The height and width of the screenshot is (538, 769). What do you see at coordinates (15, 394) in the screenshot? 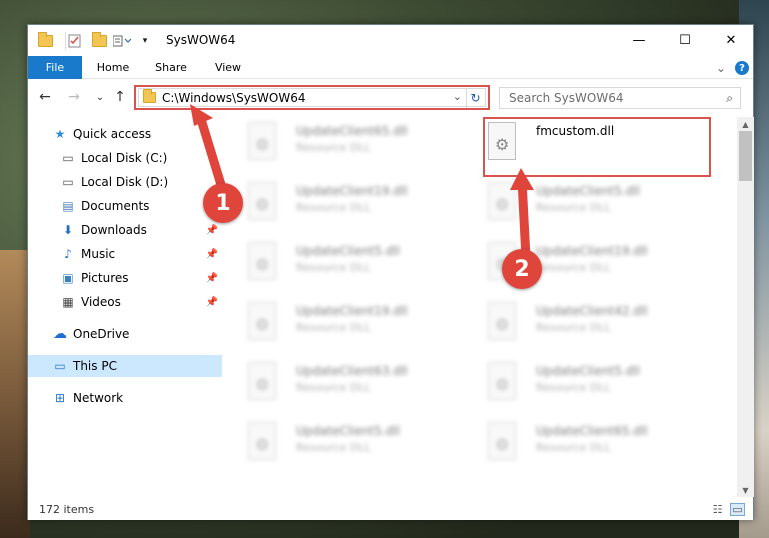
I see `desktop-background-rock` at bounding box center [15, 394].